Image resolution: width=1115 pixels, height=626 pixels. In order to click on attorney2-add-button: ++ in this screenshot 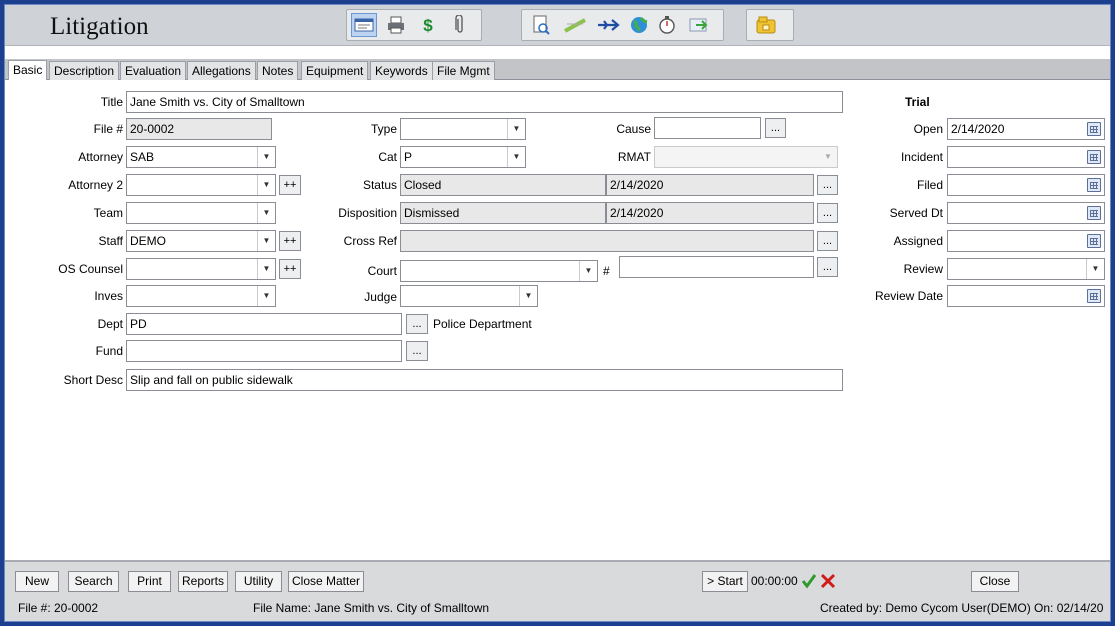, I will do `click(290, 185)`.